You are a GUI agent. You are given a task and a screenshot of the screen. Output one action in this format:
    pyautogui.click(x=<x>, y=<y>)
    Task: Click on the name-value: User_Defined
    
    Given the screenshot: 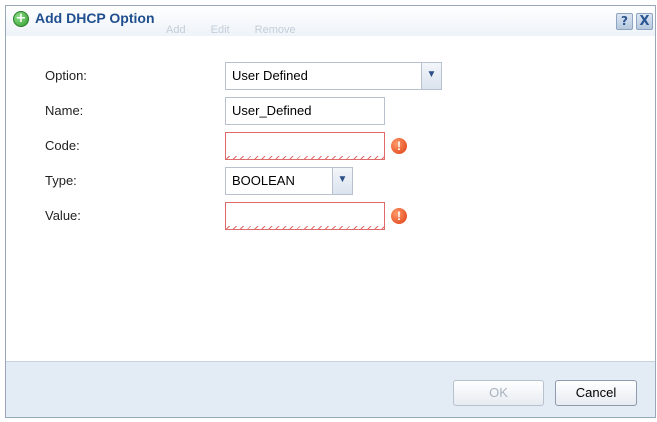 What is the action you would take?
    pyautogui.click(x=272, y=110)
    